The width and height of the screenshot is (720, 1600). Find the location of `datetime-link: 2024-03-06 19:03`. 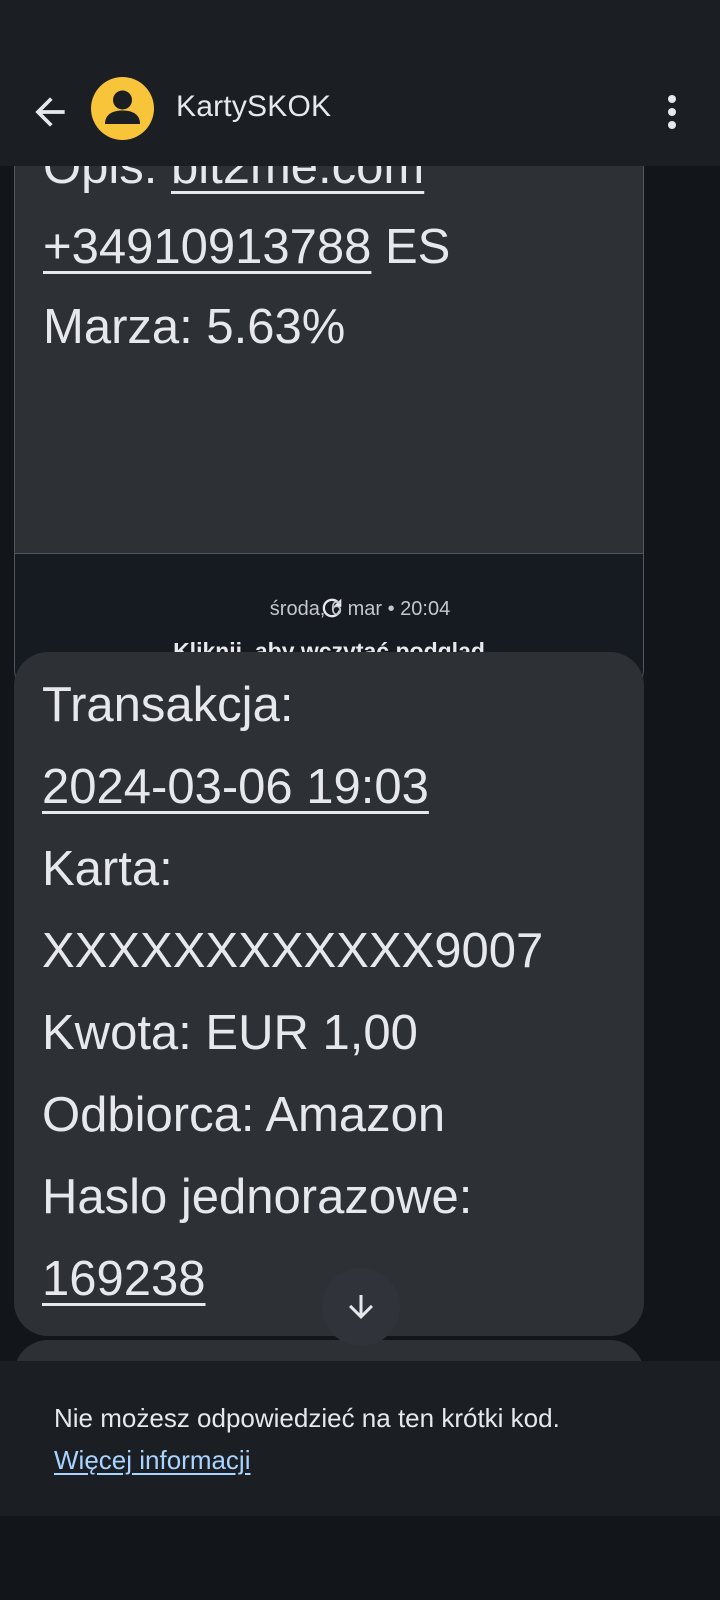

datetime-link: 2024-03-06 19:03 is located at coordinates (235, 787).